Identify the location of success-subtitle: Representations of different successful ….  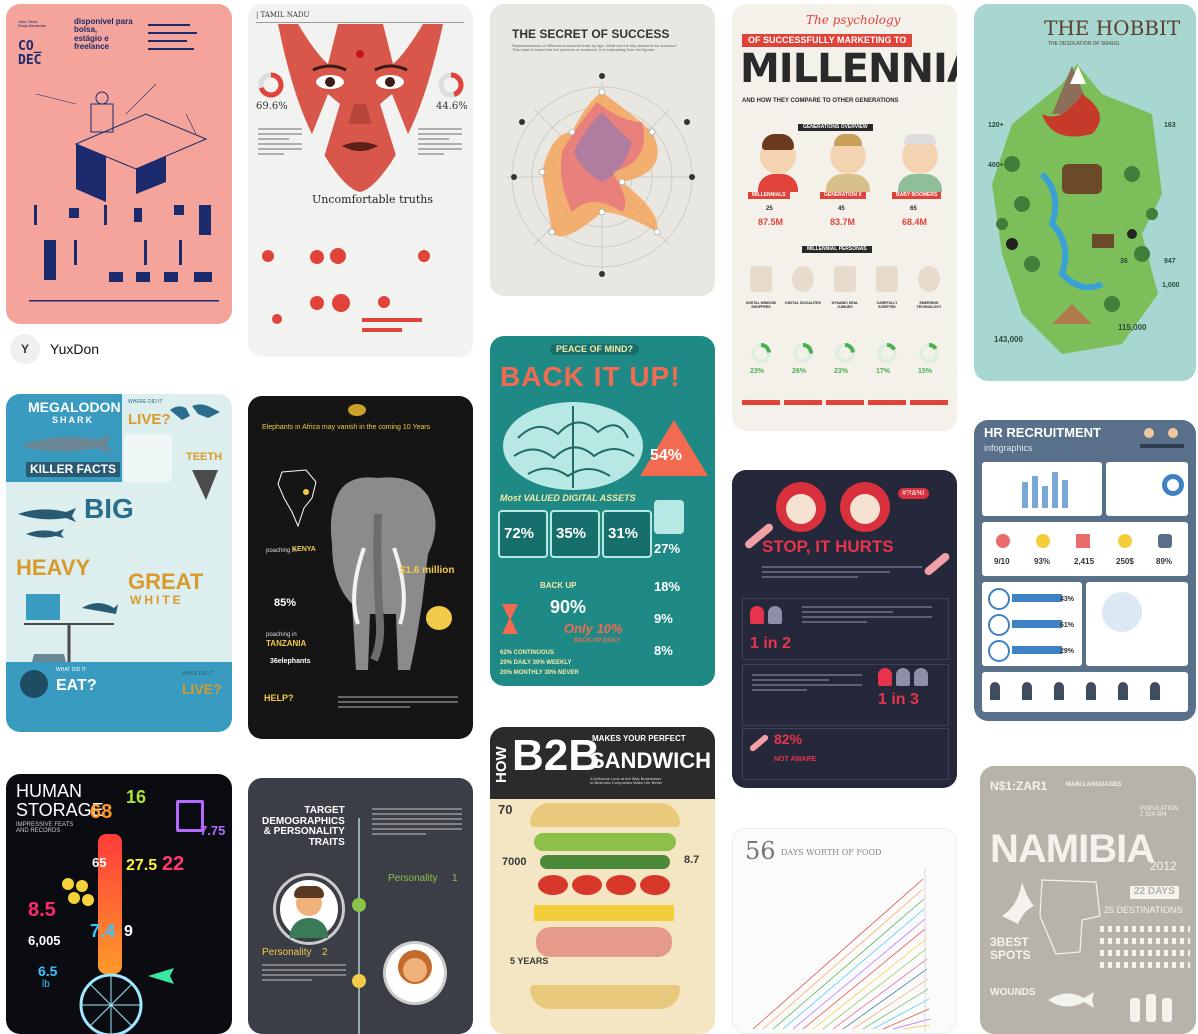
(595, 48).